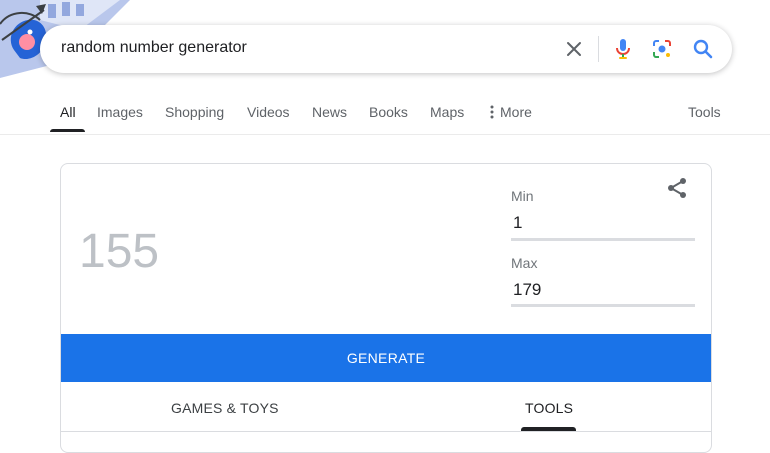  Describe the element at coordinates (120, 112) in the screenshot. I see `tab-images: Images` at that location.